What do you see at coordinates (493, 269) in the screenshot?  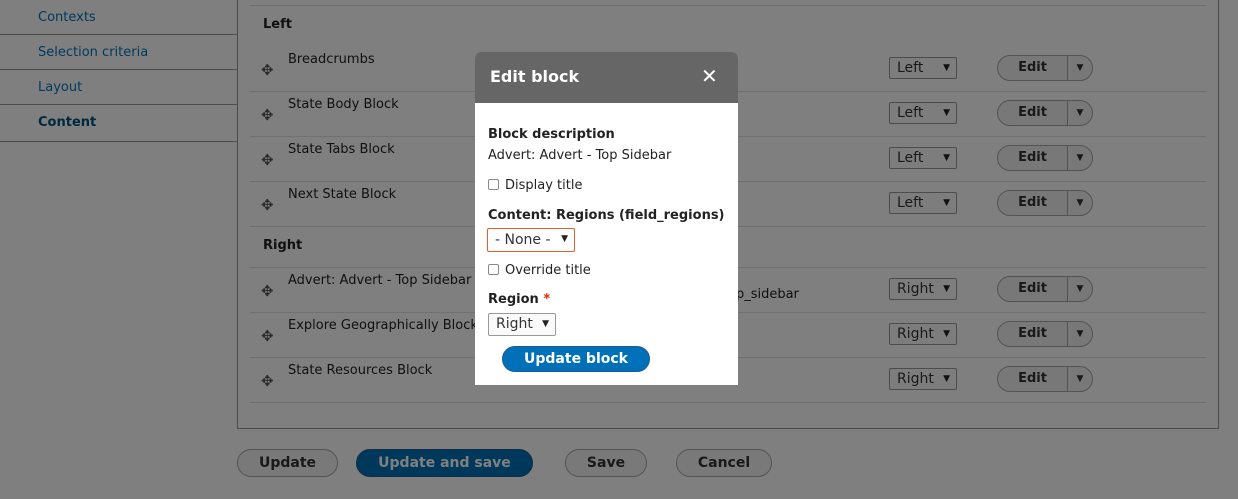 I see `override-title-checkbox` at bounding box center [493, 269].